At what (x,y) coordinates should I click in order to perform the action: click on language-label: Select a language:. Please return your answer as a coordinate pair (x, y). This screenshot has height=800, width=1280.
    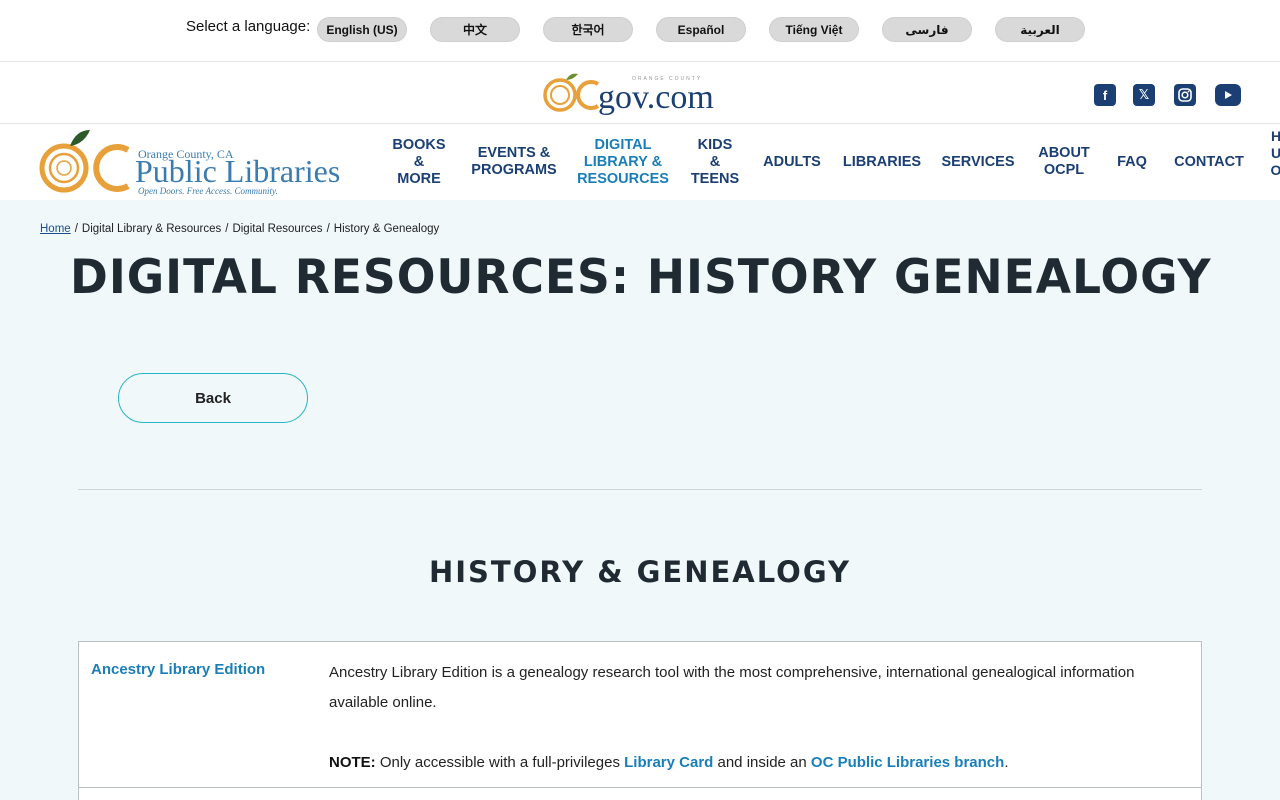
    Looking at the image, I should click on (248, 26).